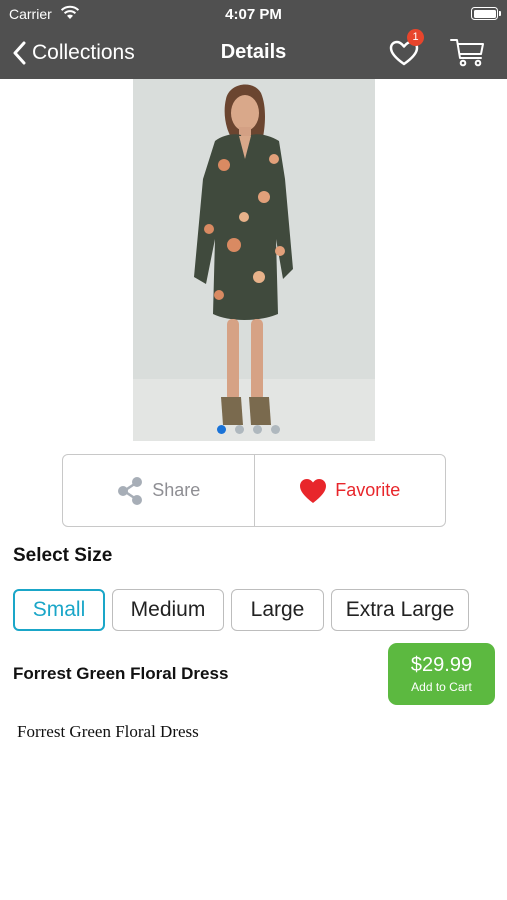 The image size is (507, 900). Describe the element at coordinates (83, 52) in the screenshot. I see `back-button-label: Collections` at that location.